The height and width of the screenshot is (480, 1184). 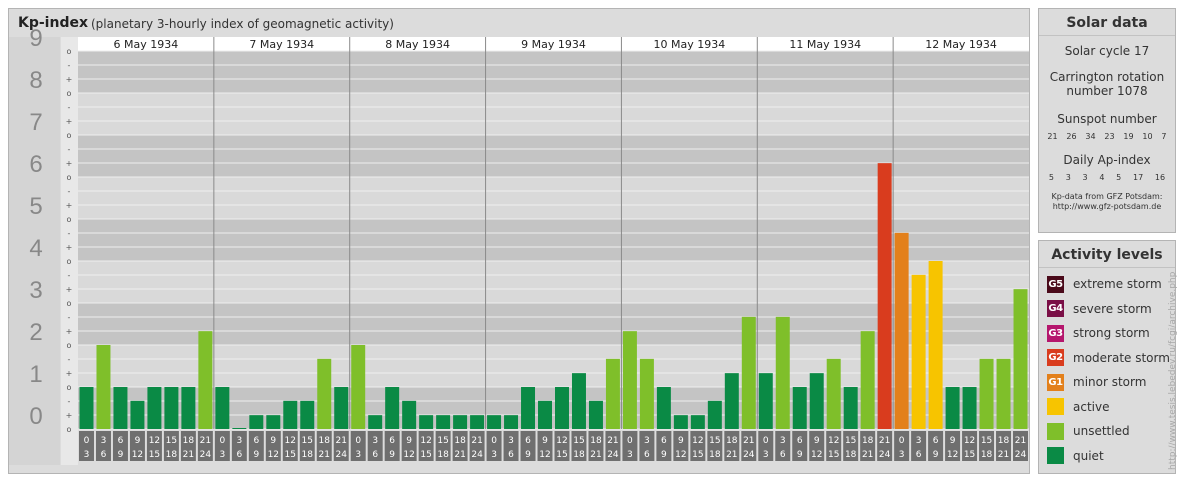 I want to click on activity-level-item: G5 extreme storm, so click(x=1107, y=284).